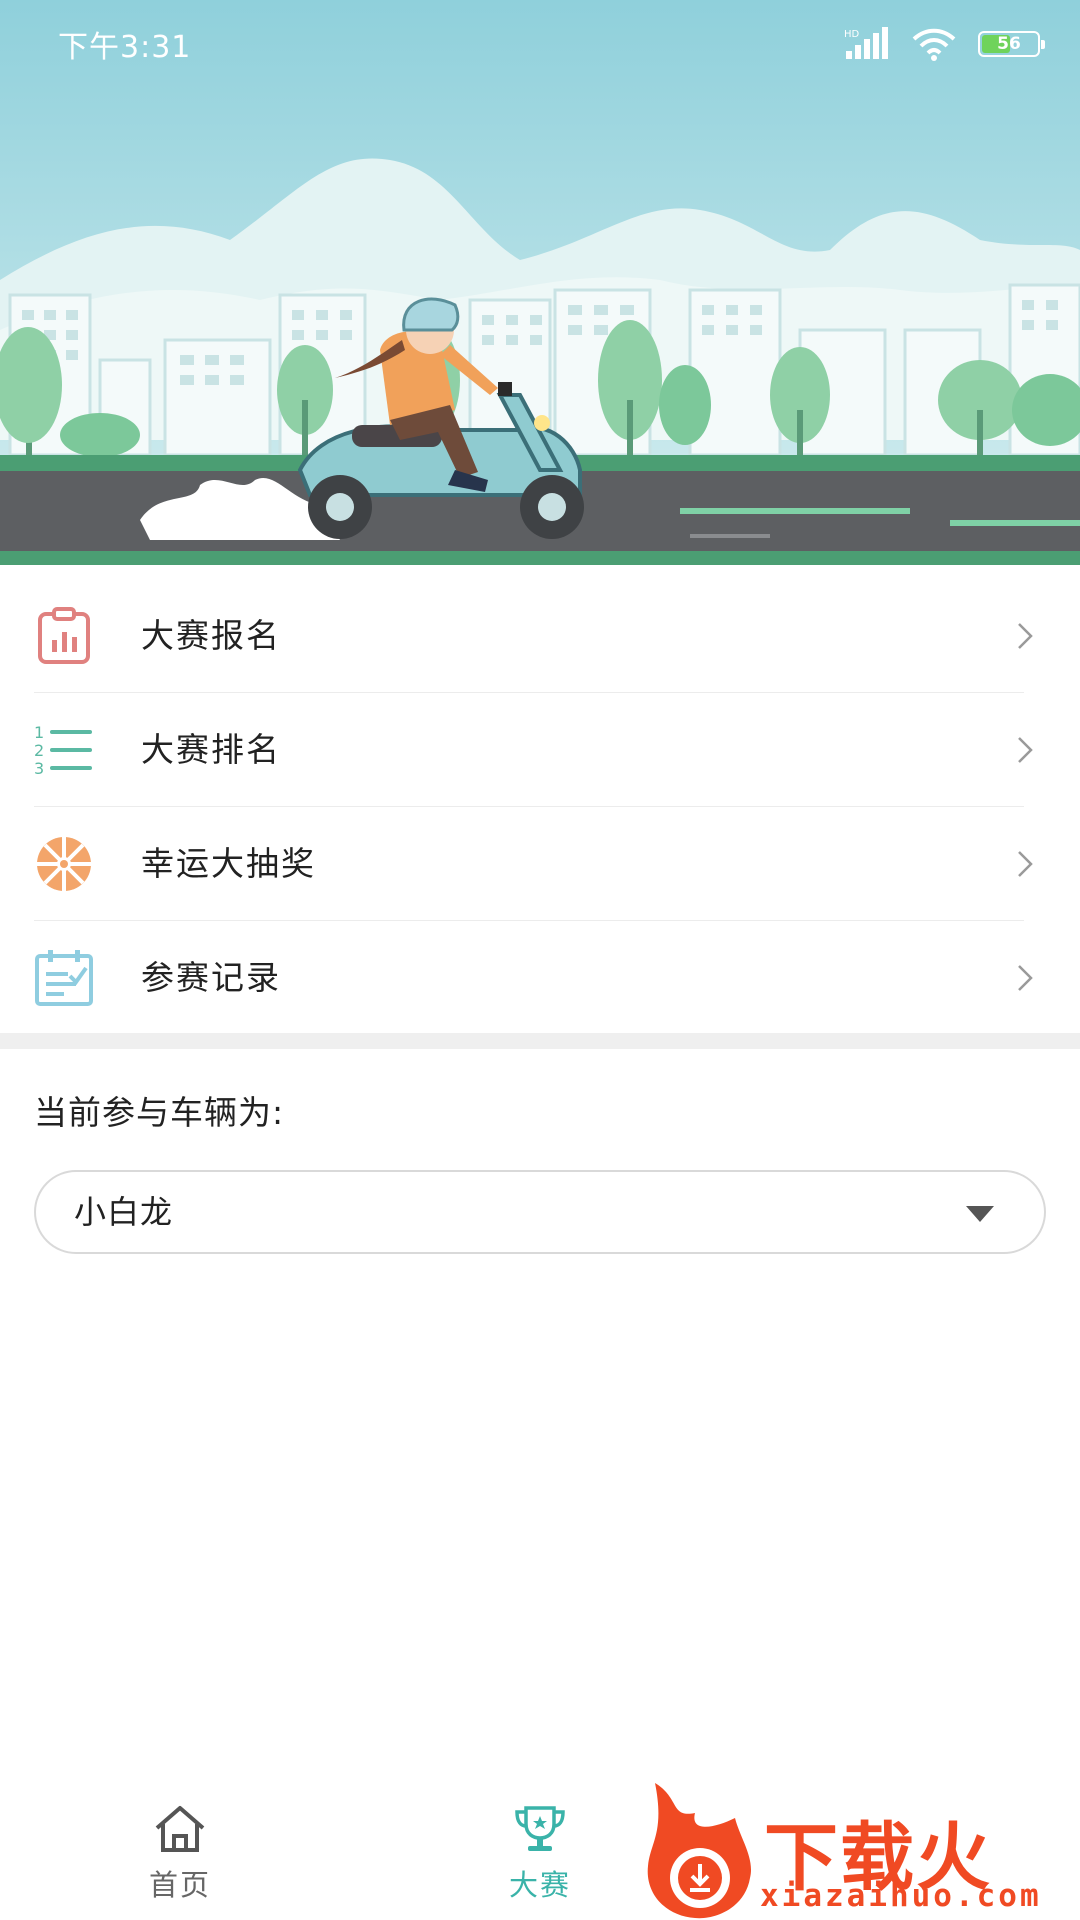  What do you see at coordinates (540, 1828) in the screenshot?
I see `trophy-icon` at bounding box center [540, 1828].